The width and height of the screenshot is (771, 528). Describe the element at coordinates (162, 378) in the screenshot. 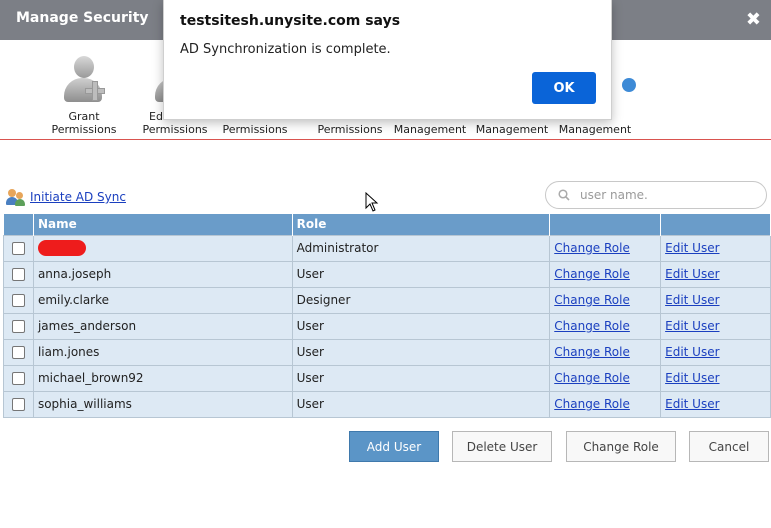

I see `user-name-cell: michael_brown92` at that location.